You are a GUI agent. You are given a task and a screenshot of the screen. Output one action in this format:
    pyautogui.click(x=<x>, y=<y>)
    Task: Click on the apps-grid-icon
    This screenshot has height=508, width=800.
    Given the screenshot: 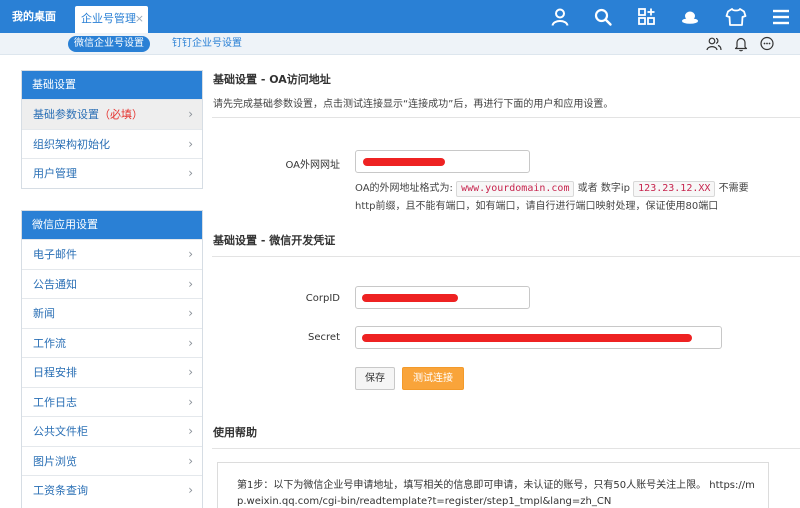 What is the action you would take?
    pyautogui.click(x=647, y=17)
    